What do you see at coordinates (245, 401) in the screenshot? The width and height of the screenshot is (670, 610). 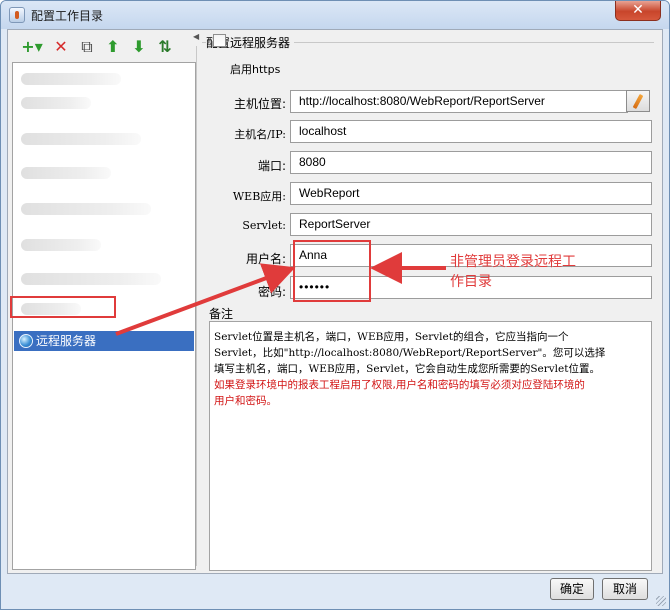 I see `remark-warning-line: 用户和密码。` at bounding box center [245, 401].